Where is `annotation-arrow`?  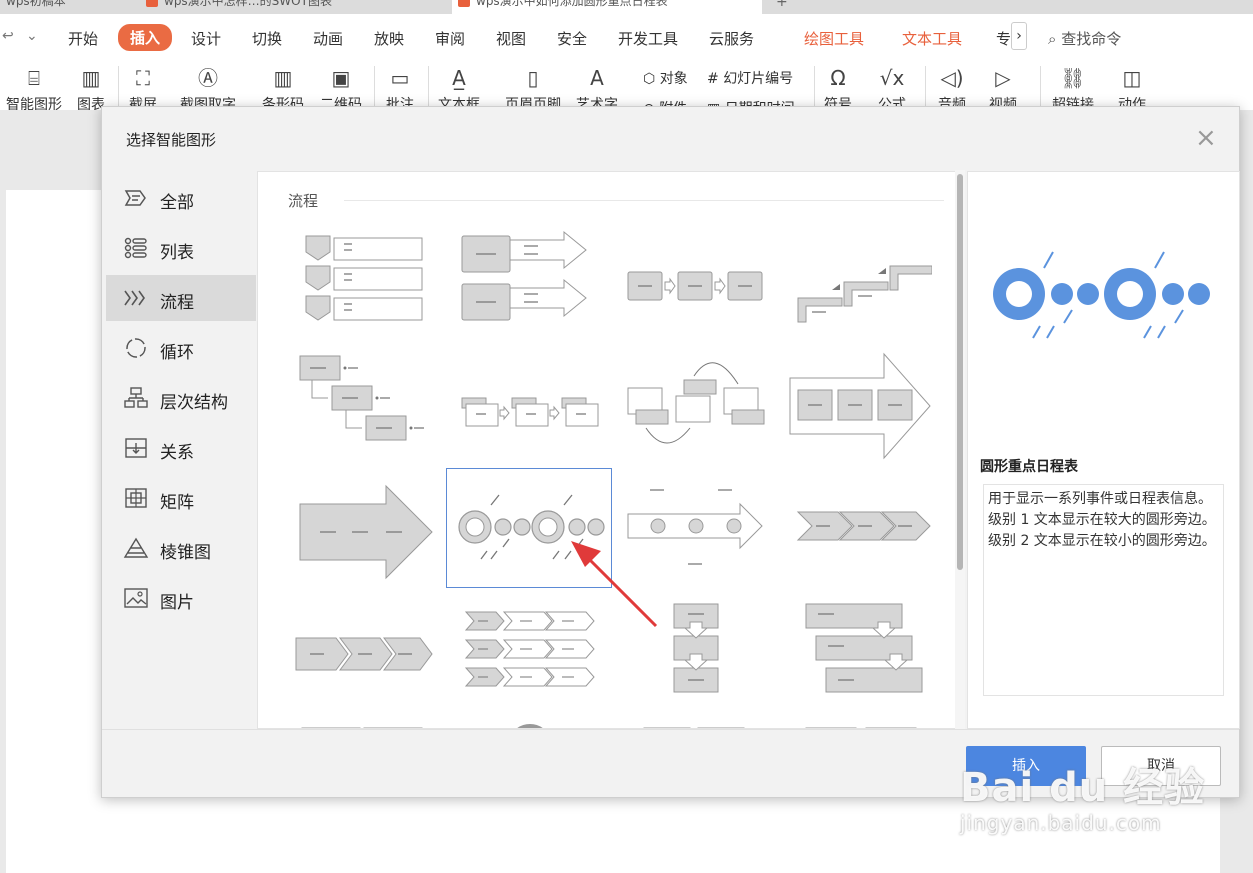
annotation-arrow is located at coordinates (614, 584).